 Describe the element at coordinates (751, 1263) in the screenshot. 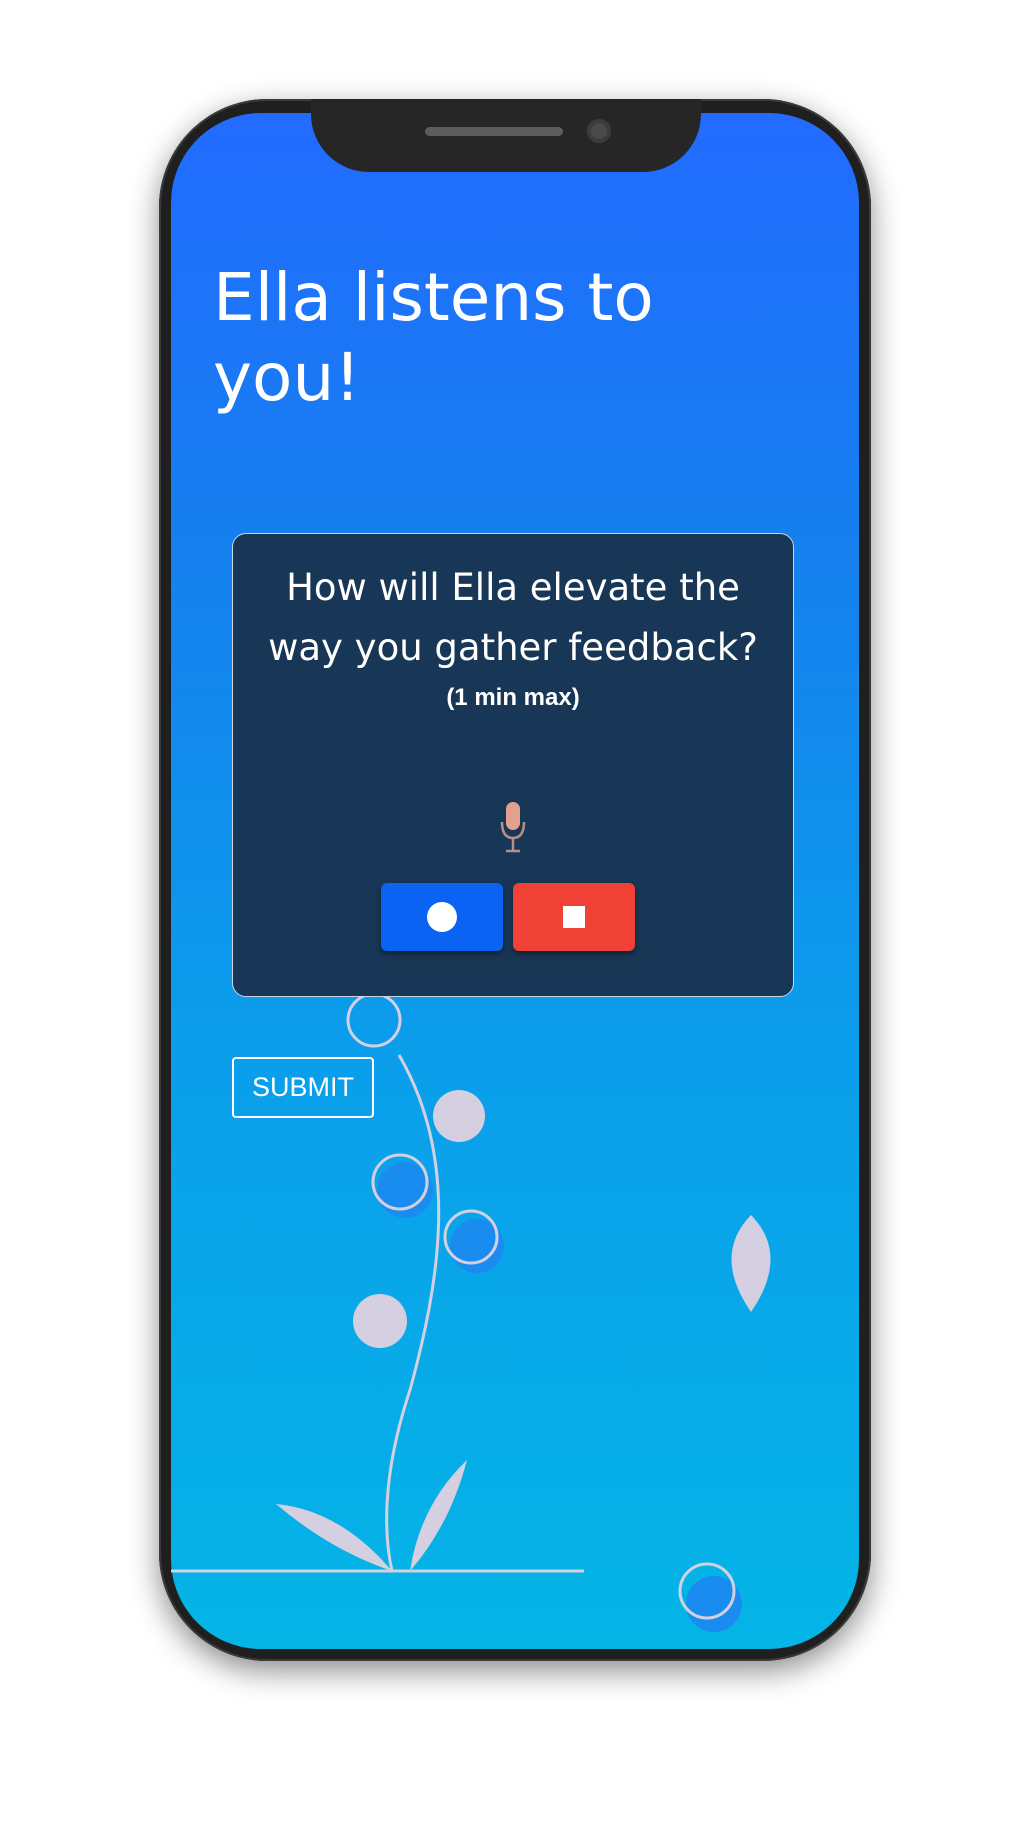

I see `floating-leaf` at that location.